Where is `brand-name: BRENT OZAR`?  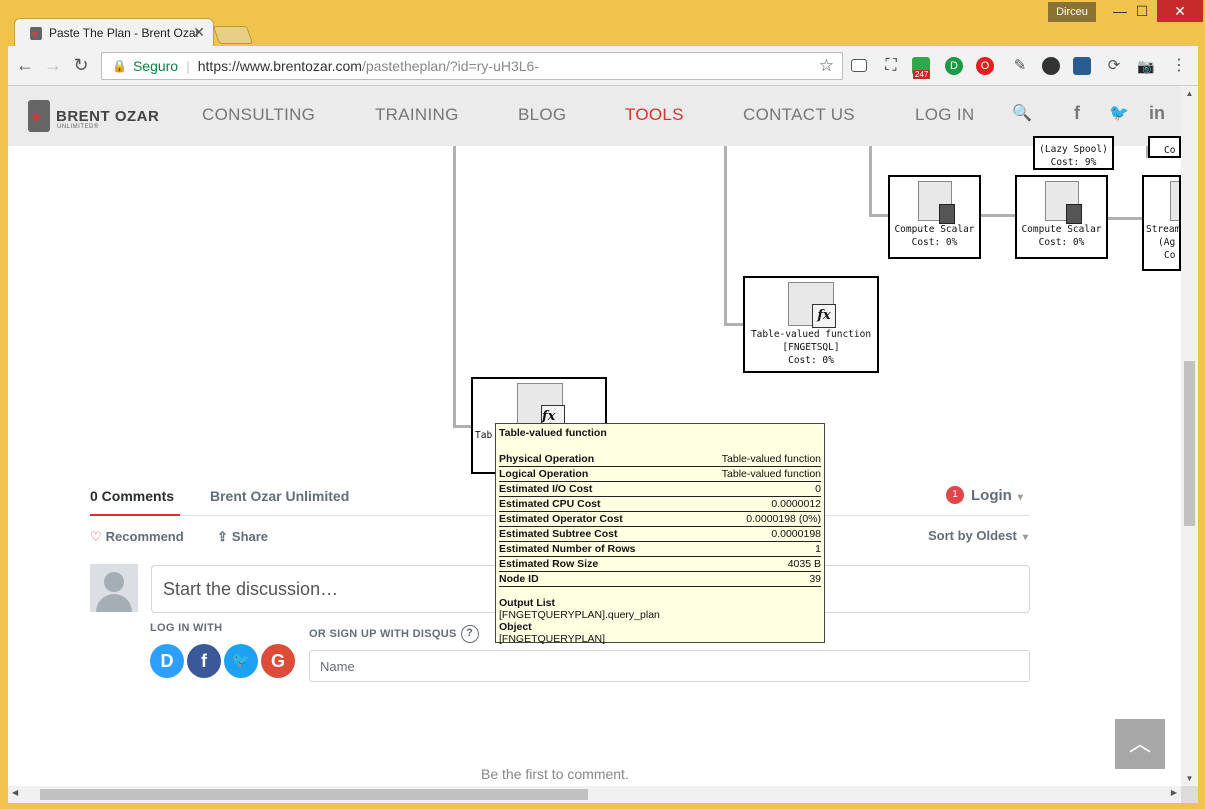
brand-name: BRENT OZAR is located at coordinates (108, 116).